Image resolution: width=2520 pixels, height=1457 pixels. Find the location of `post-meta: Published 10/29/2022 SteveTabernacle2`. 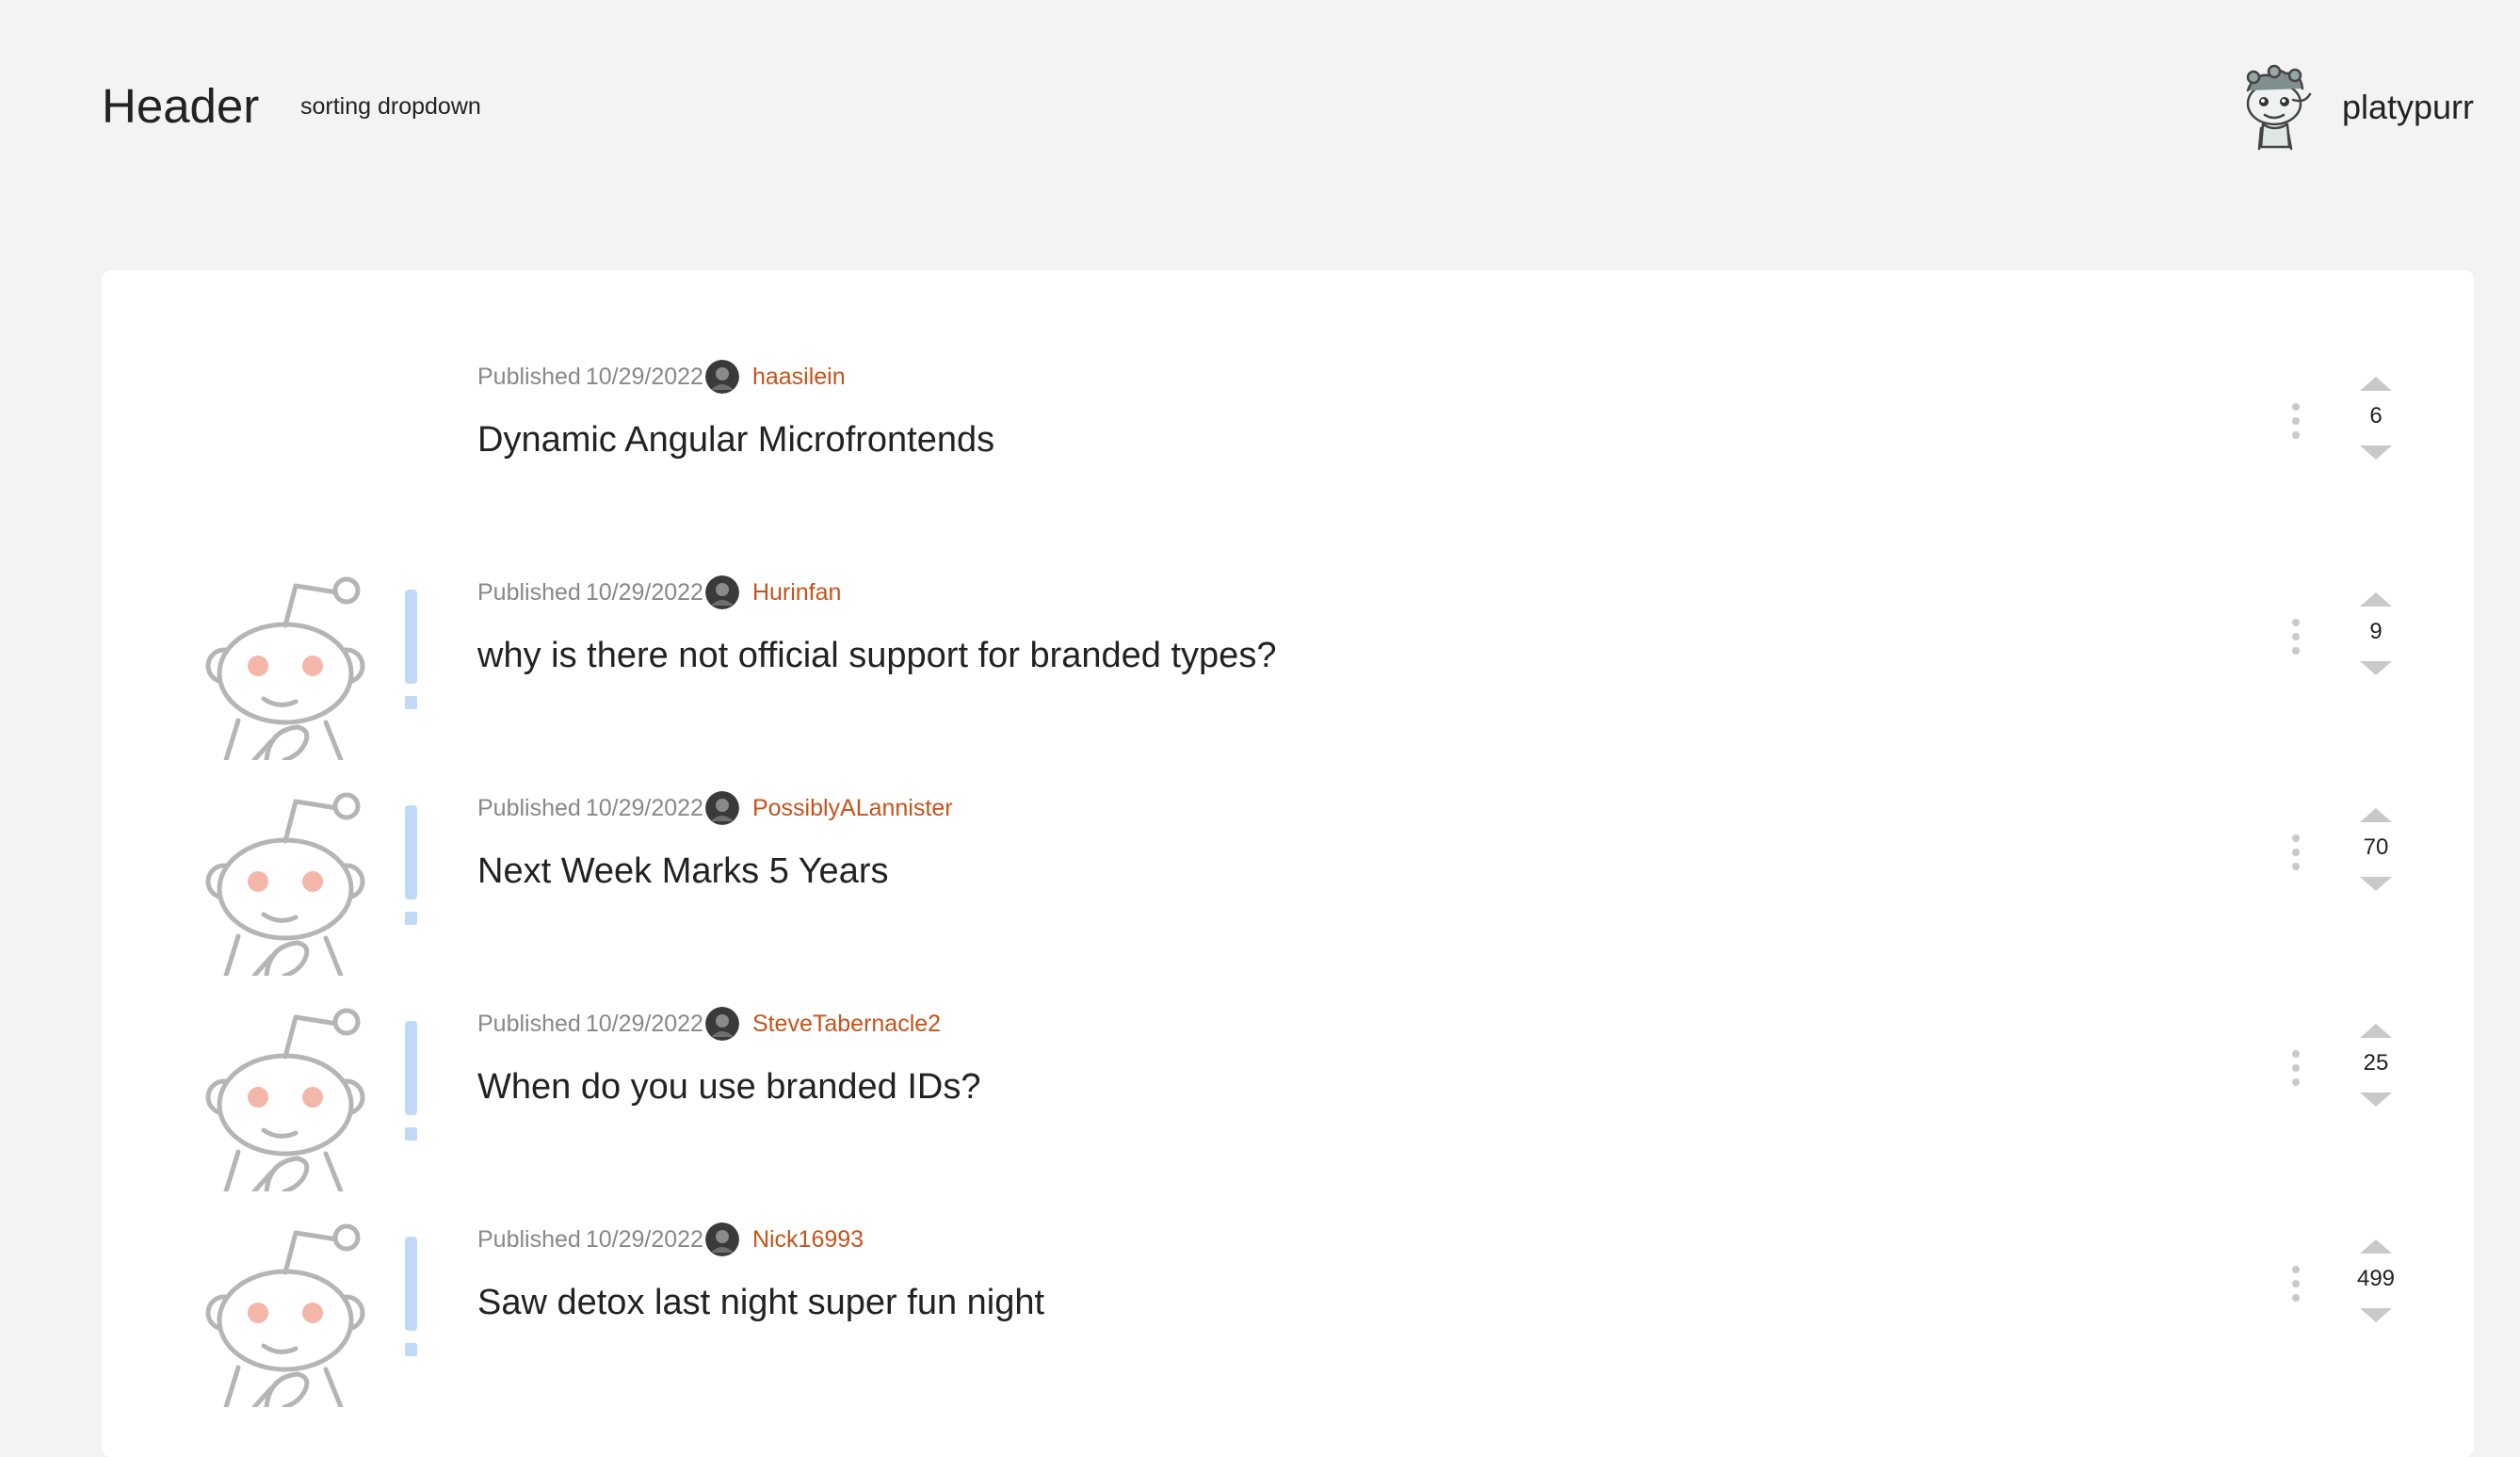

post-meta: Published 10/29/2022 SteveTabernacle2 is located at coordinates (709, 1024).